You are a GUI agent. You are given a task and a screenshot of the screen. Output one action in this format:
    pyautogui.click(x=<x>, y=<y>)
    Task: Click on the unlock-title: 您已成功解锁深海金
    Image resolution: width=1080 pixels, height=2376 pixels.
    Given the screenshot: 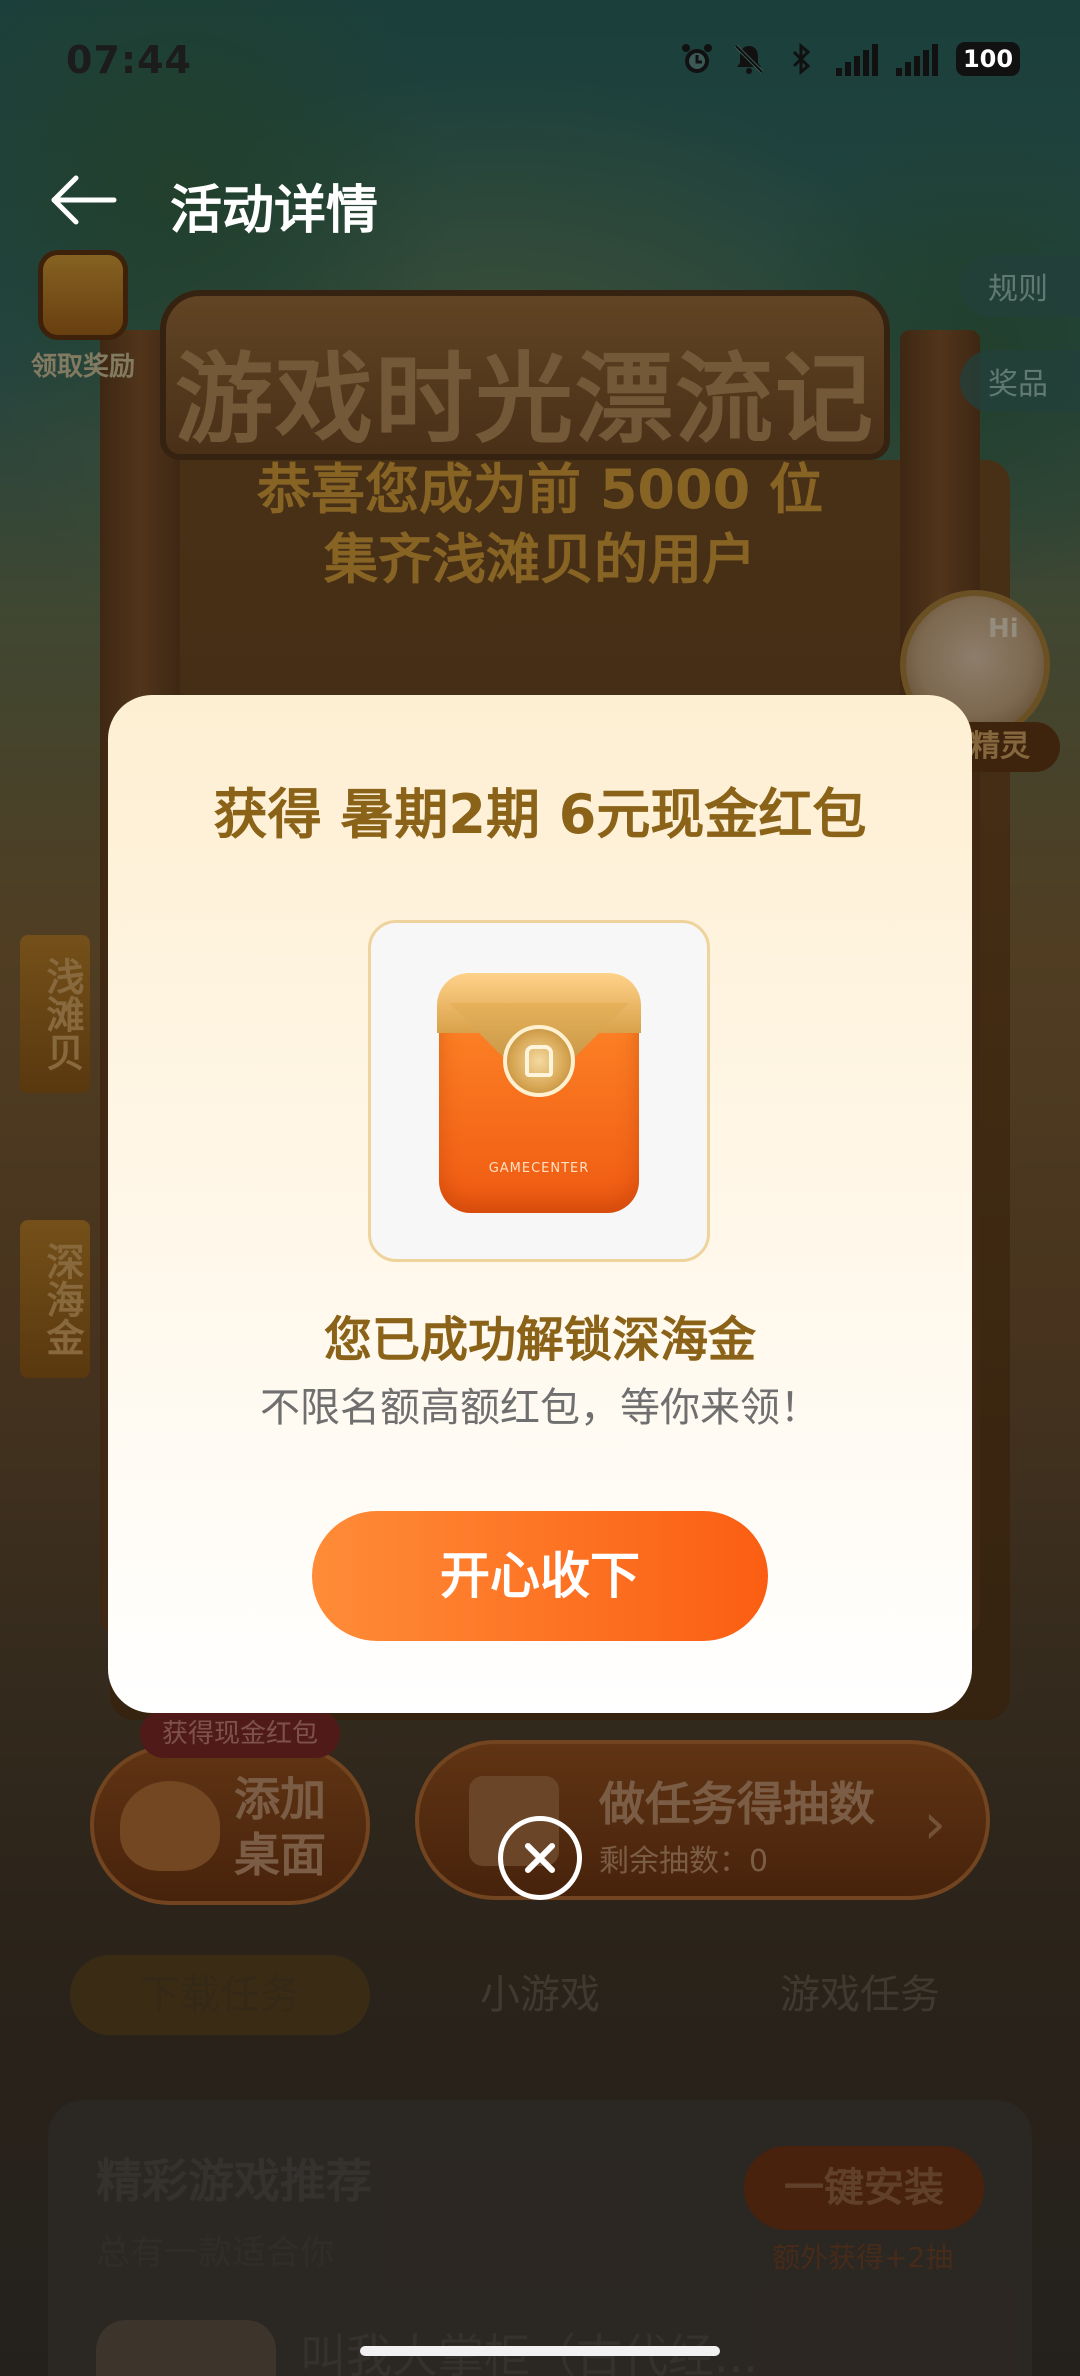 What is the action you would take?
    pyautogui.click(x=539, y=1340)
    